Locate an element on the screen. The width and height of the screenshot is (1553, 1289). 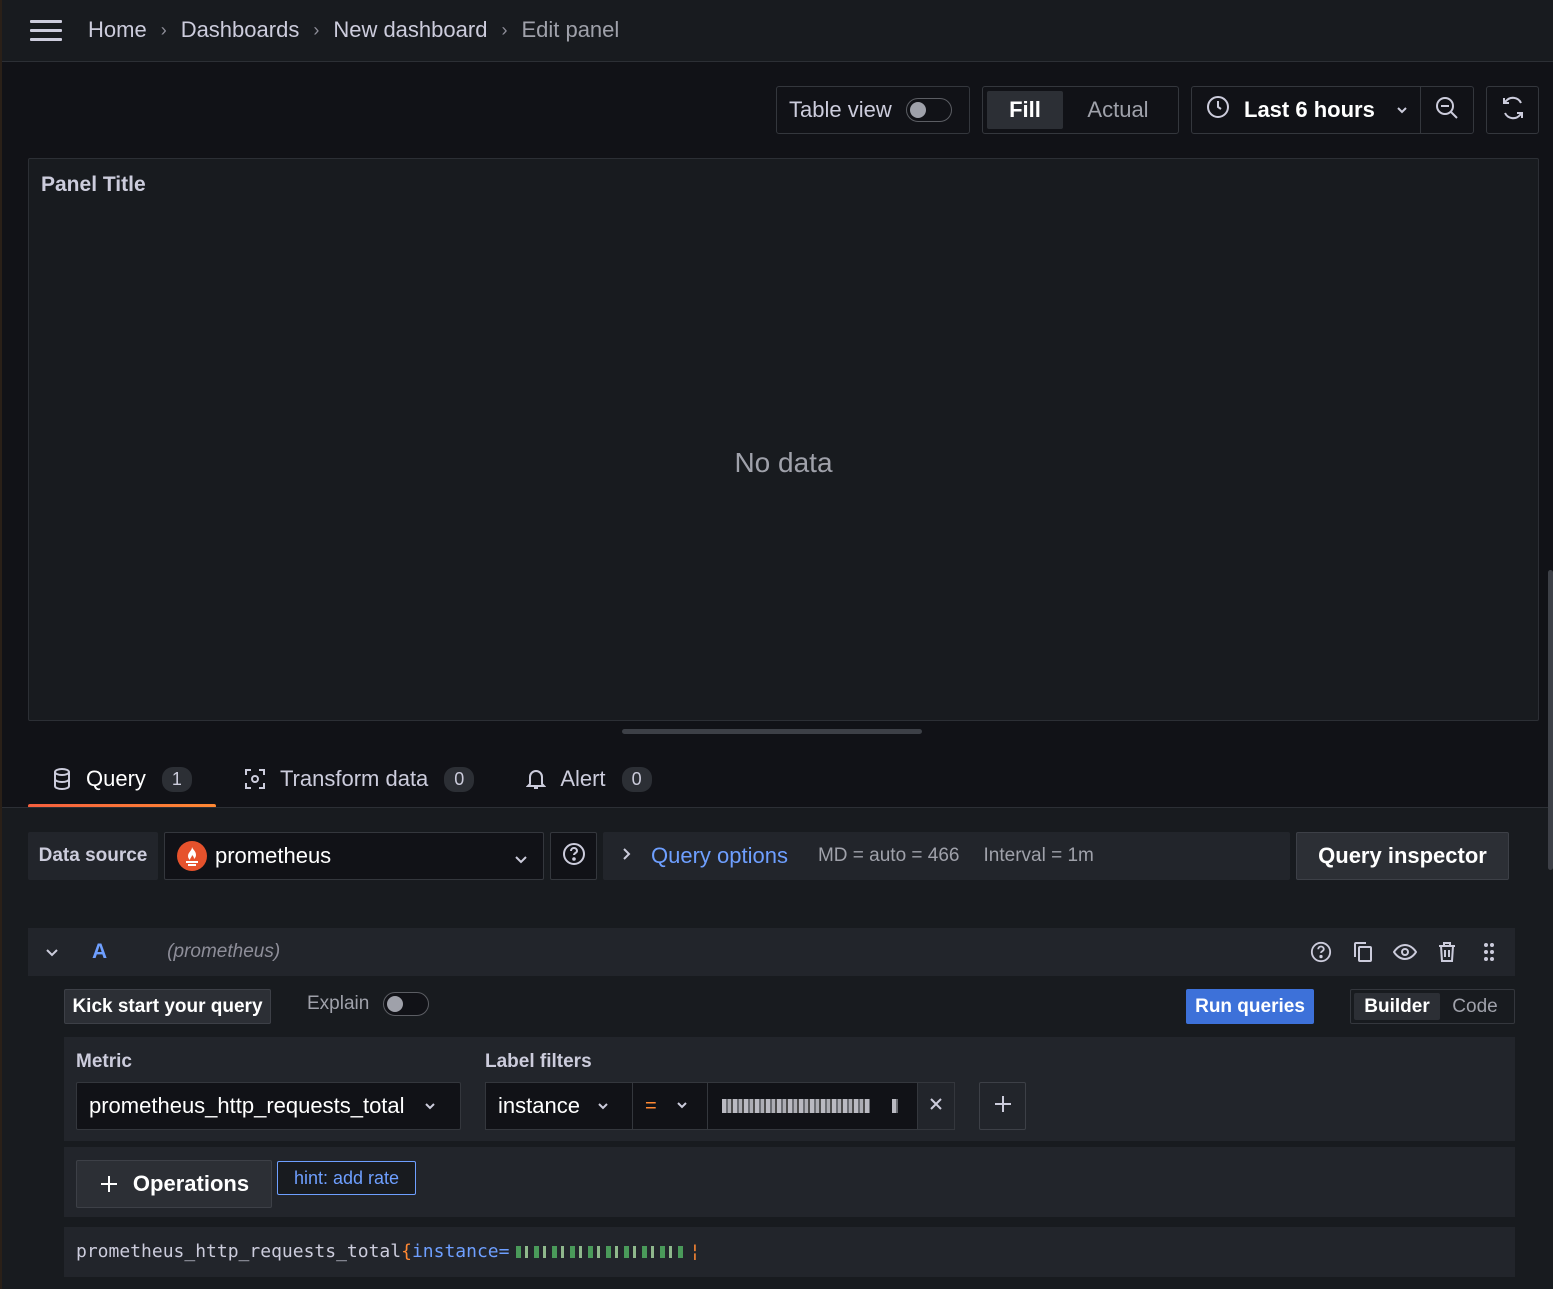
time-picker: Last 6 hours is located at coordinates (1332, 110).